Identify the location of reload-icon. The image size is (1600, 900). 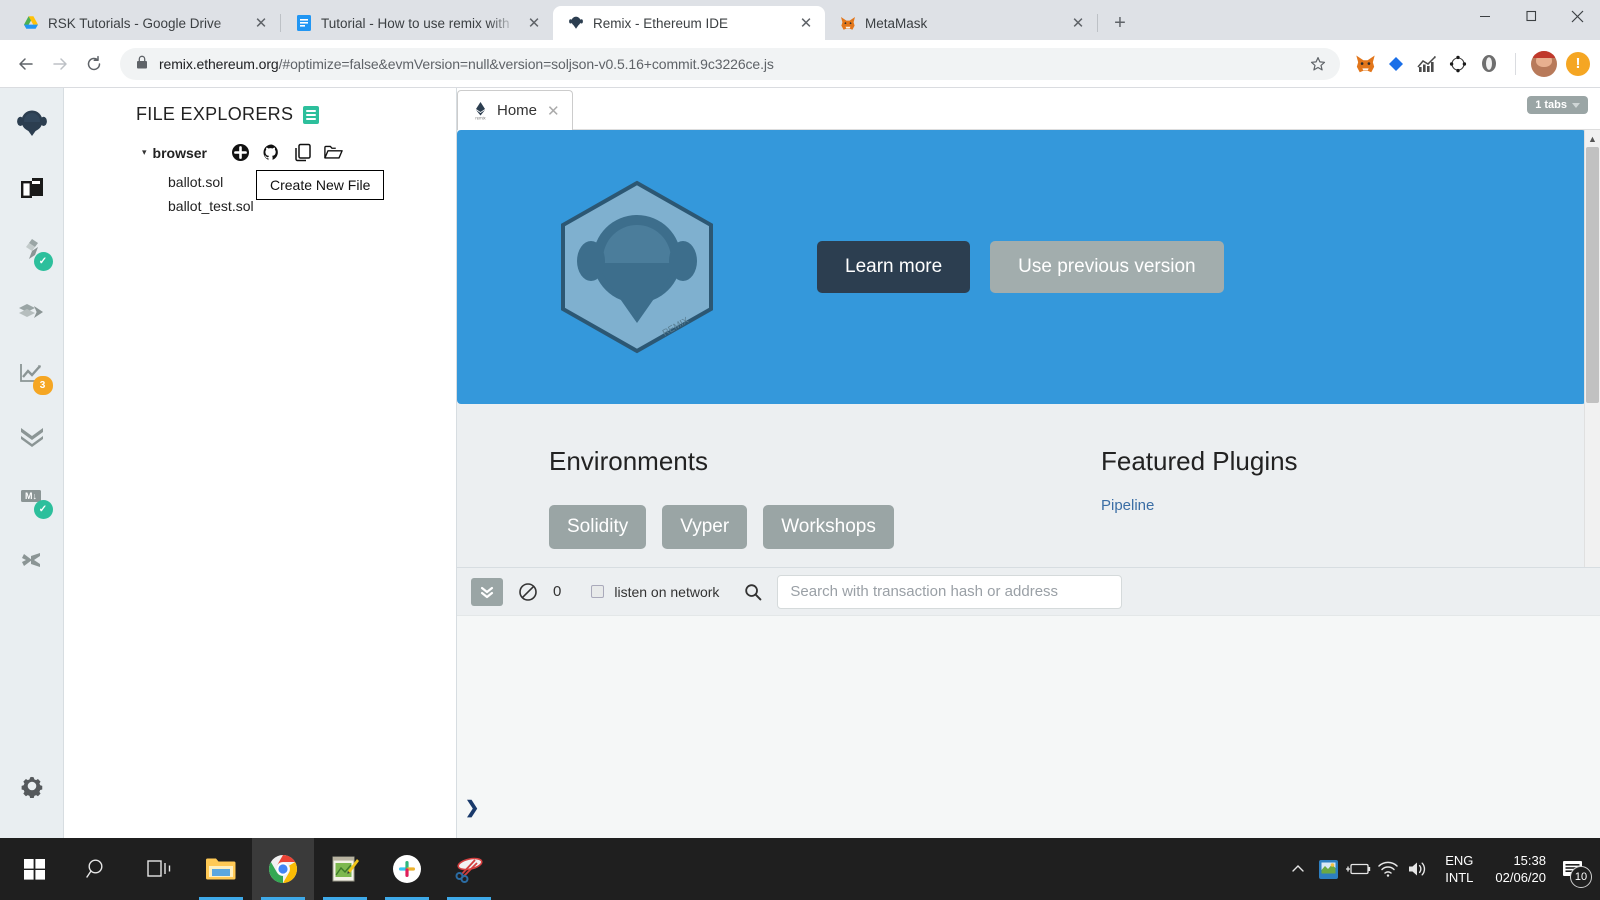
(94, 64).